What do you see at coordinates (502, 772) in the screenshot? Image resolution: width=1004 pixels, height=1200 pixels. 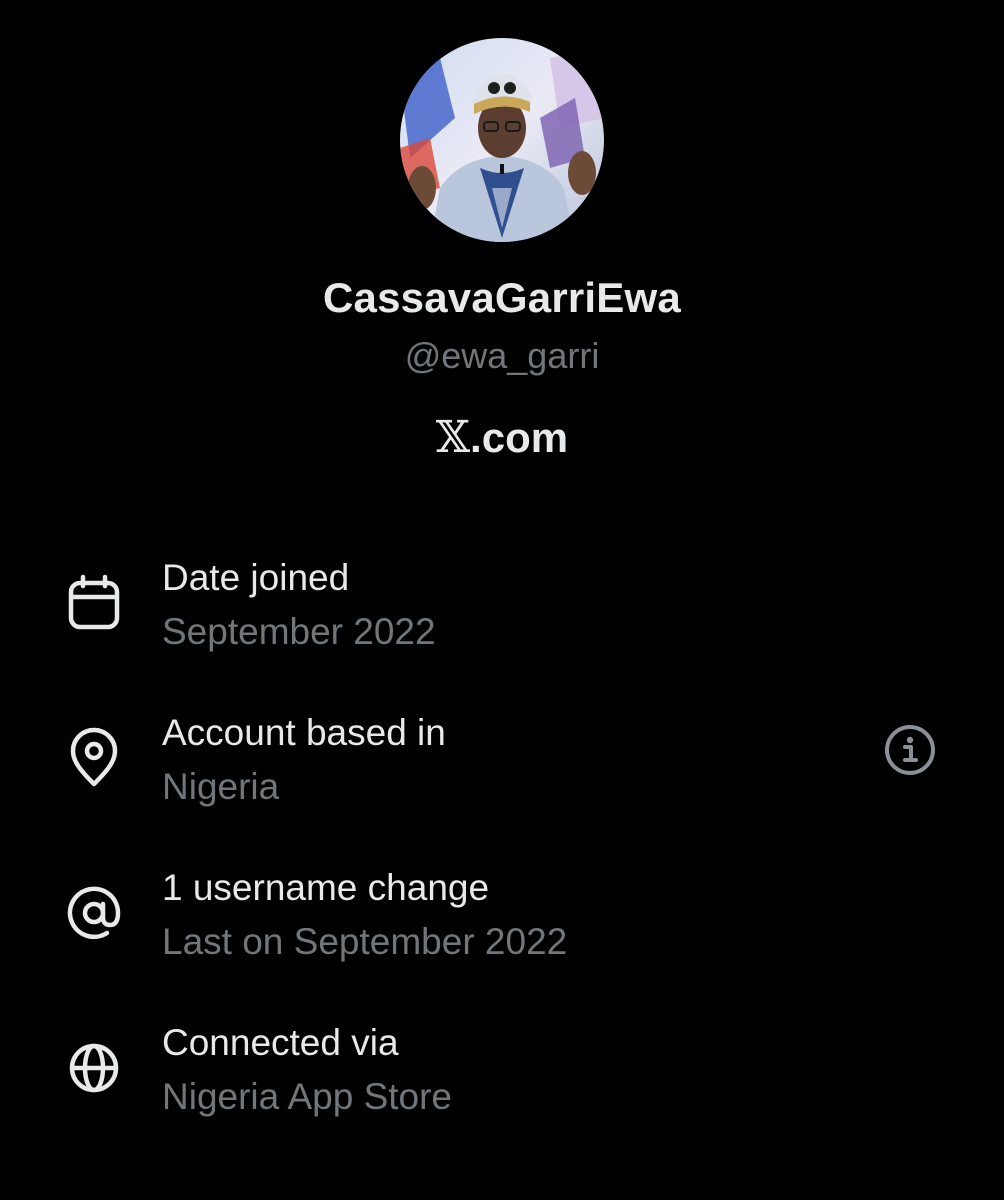 I see `account-based-in-row: Account based in Nigeria` at bounding box center [502, 772].